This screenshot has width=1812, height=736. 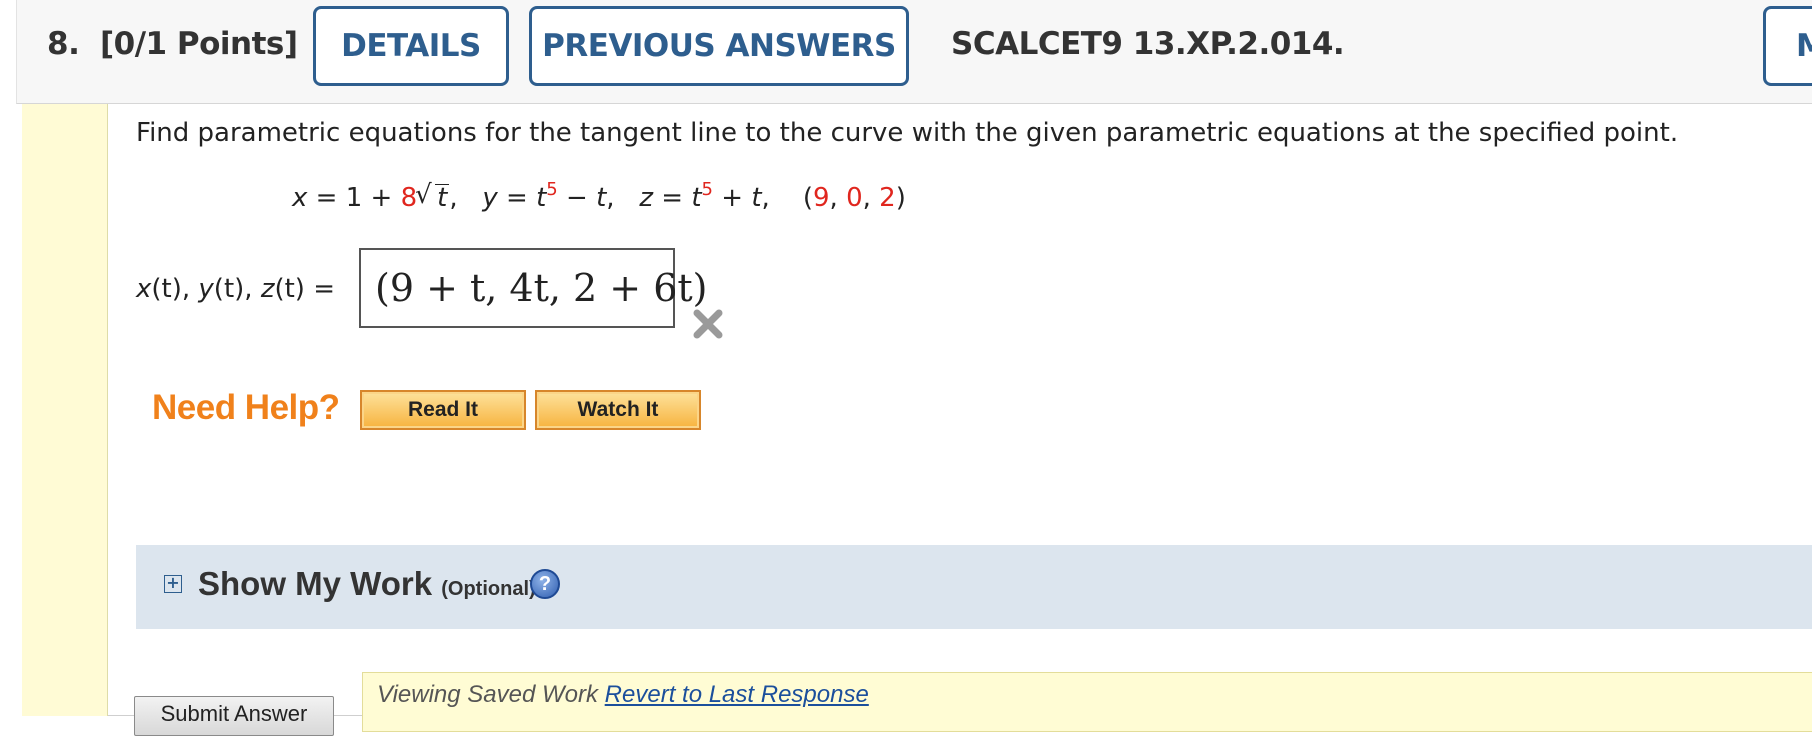 What do you see at coordinates (1787, 46) in the screenshot?
I see `more-button: M` at bounding box center [1787, 46].